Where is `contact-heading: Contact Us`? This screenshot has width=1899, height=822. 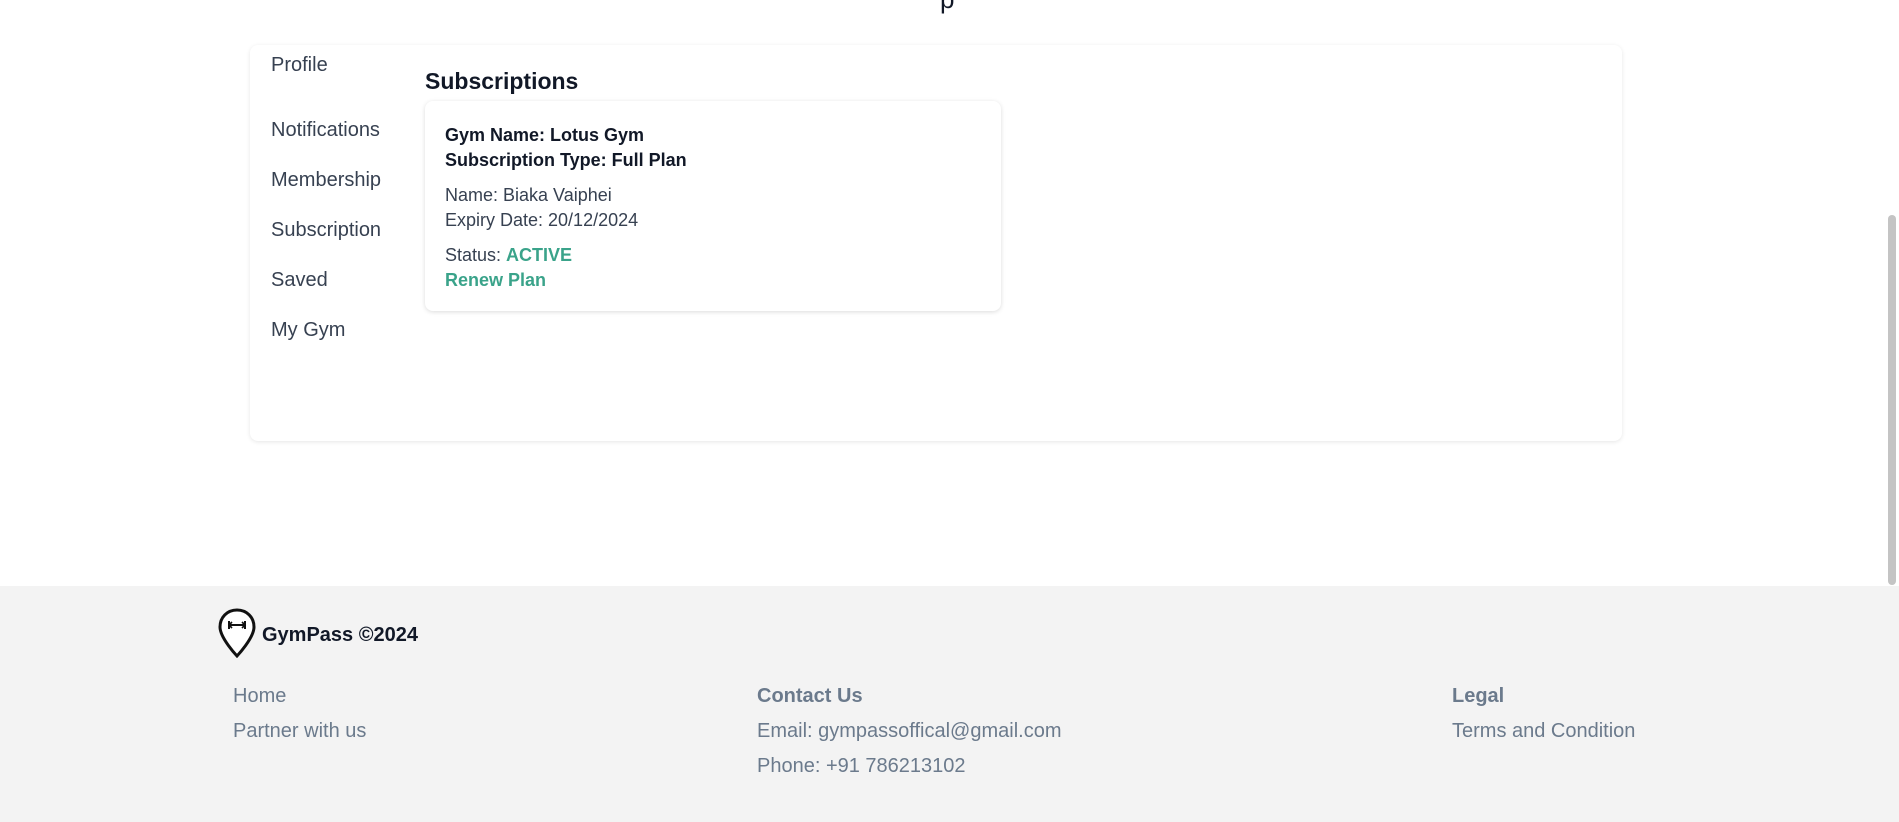 contact-heading: Contact Us is located at coordinates (810, 696).